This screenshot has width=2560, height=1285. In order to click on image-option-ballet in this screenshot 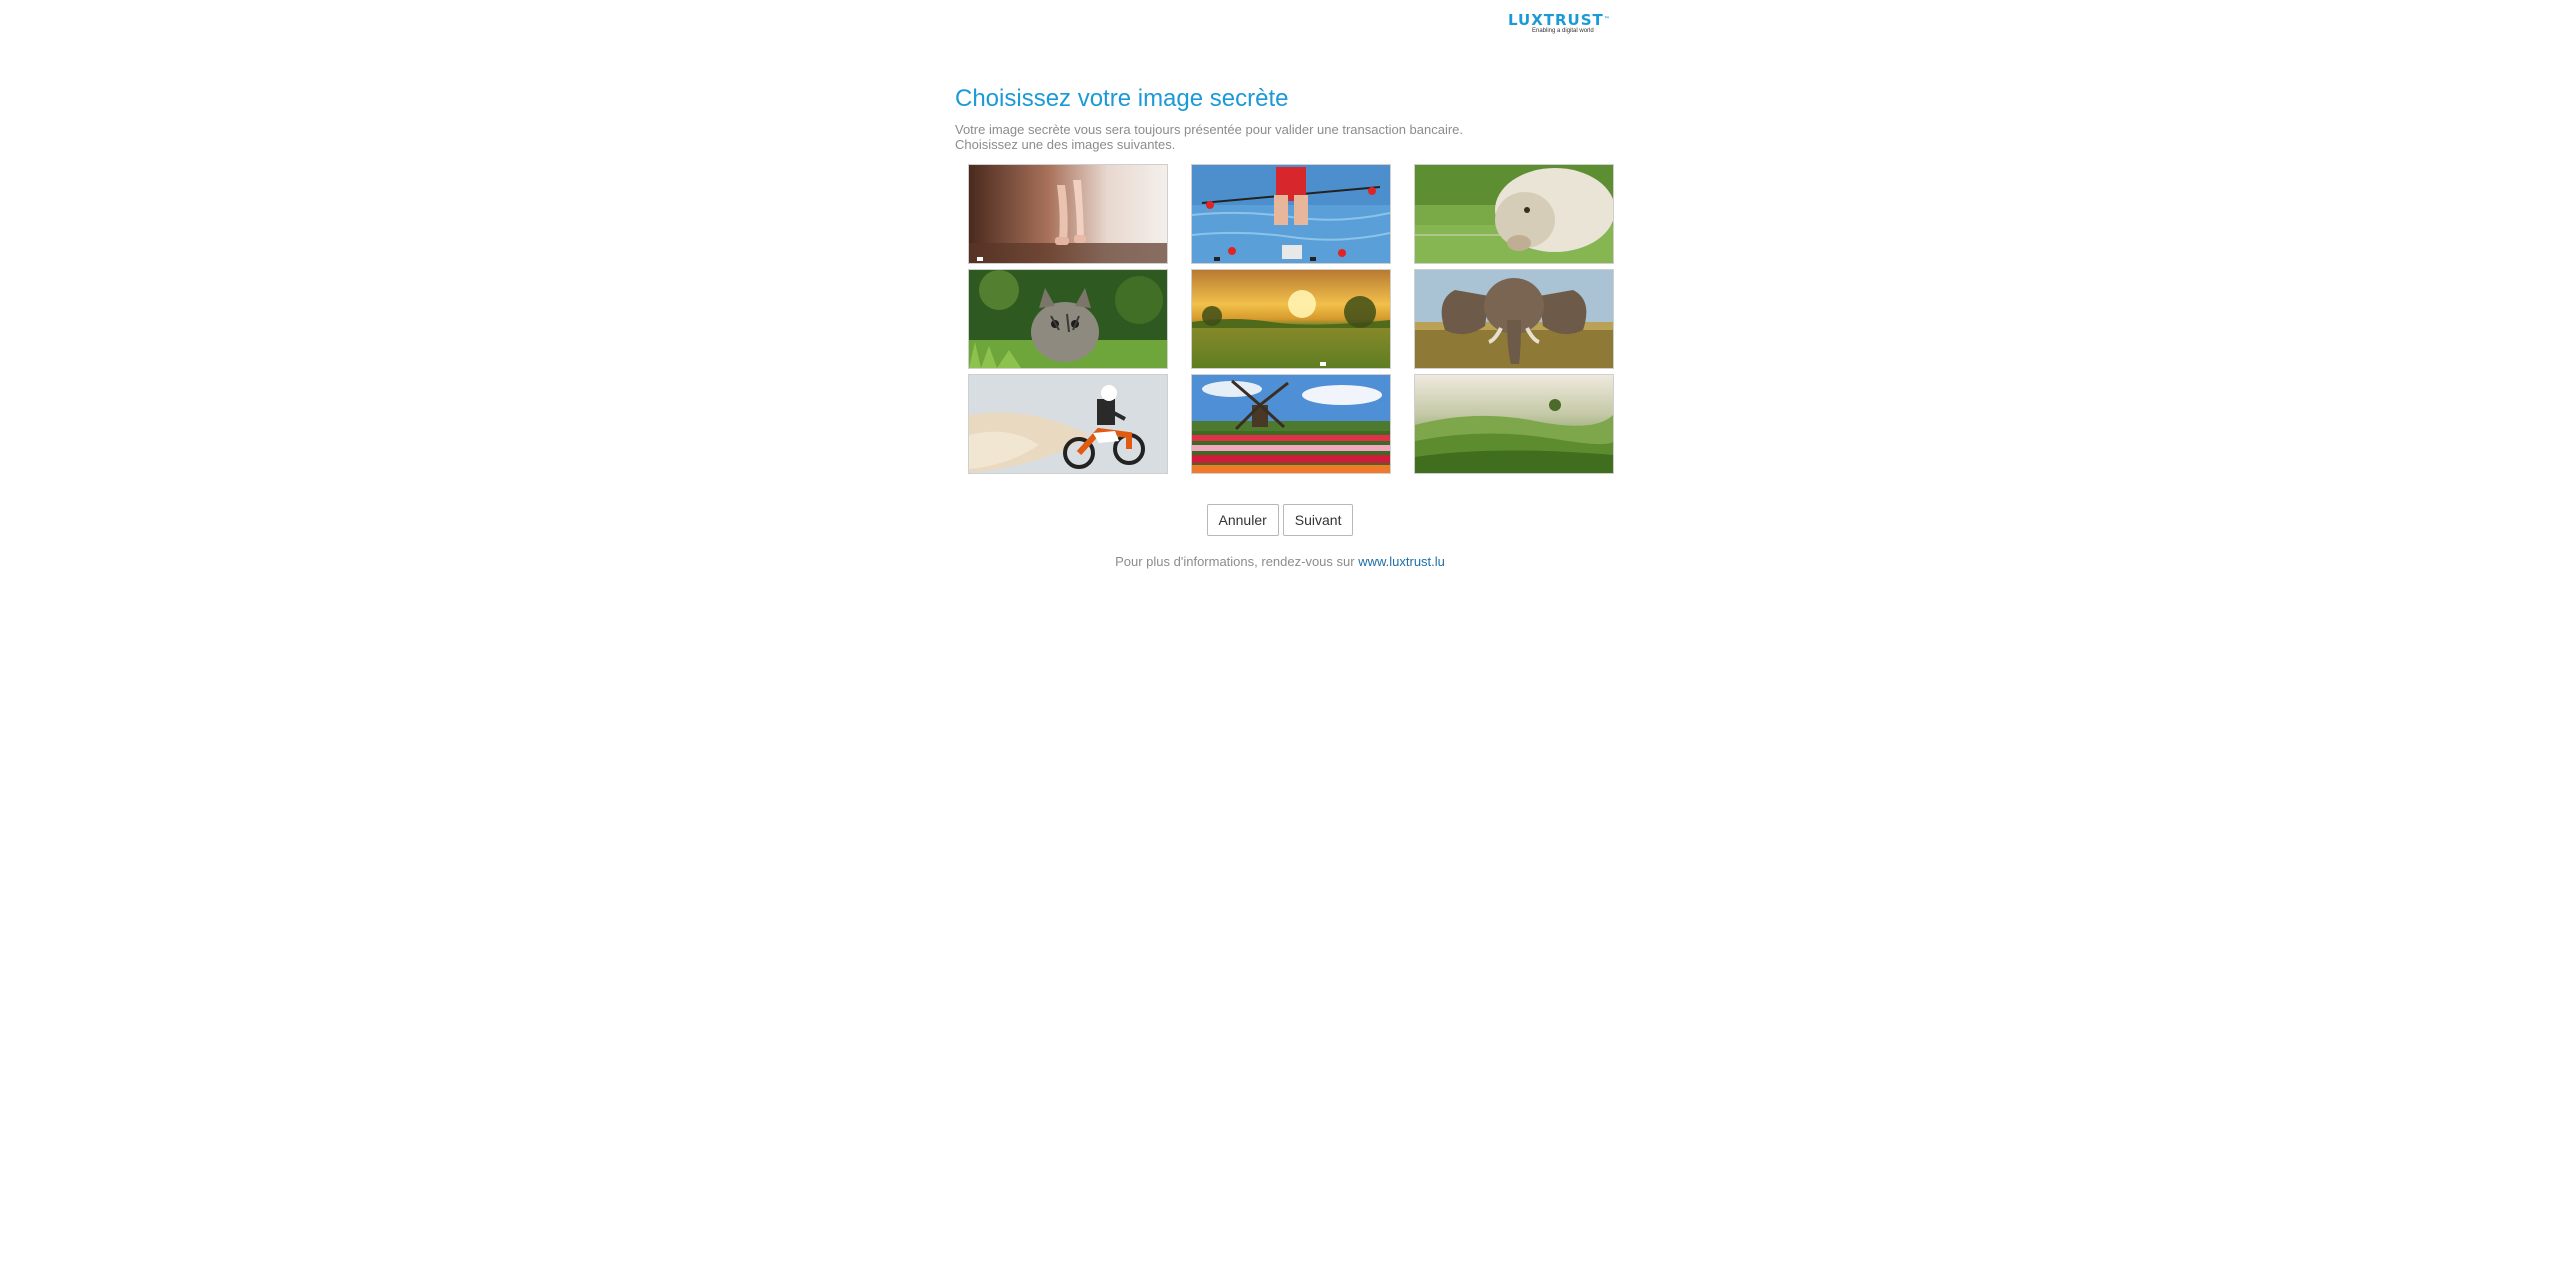, I will do `click(1068, 214)`.